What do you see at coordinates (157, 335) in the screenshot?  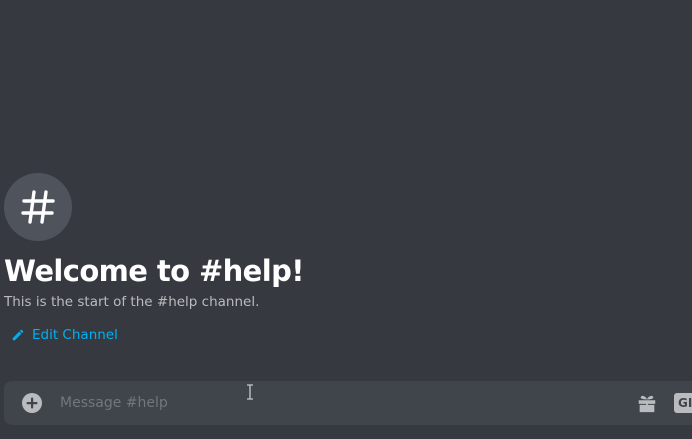 I see `edit-channel-link: Edit Channel` at bounding box center [157, 335].